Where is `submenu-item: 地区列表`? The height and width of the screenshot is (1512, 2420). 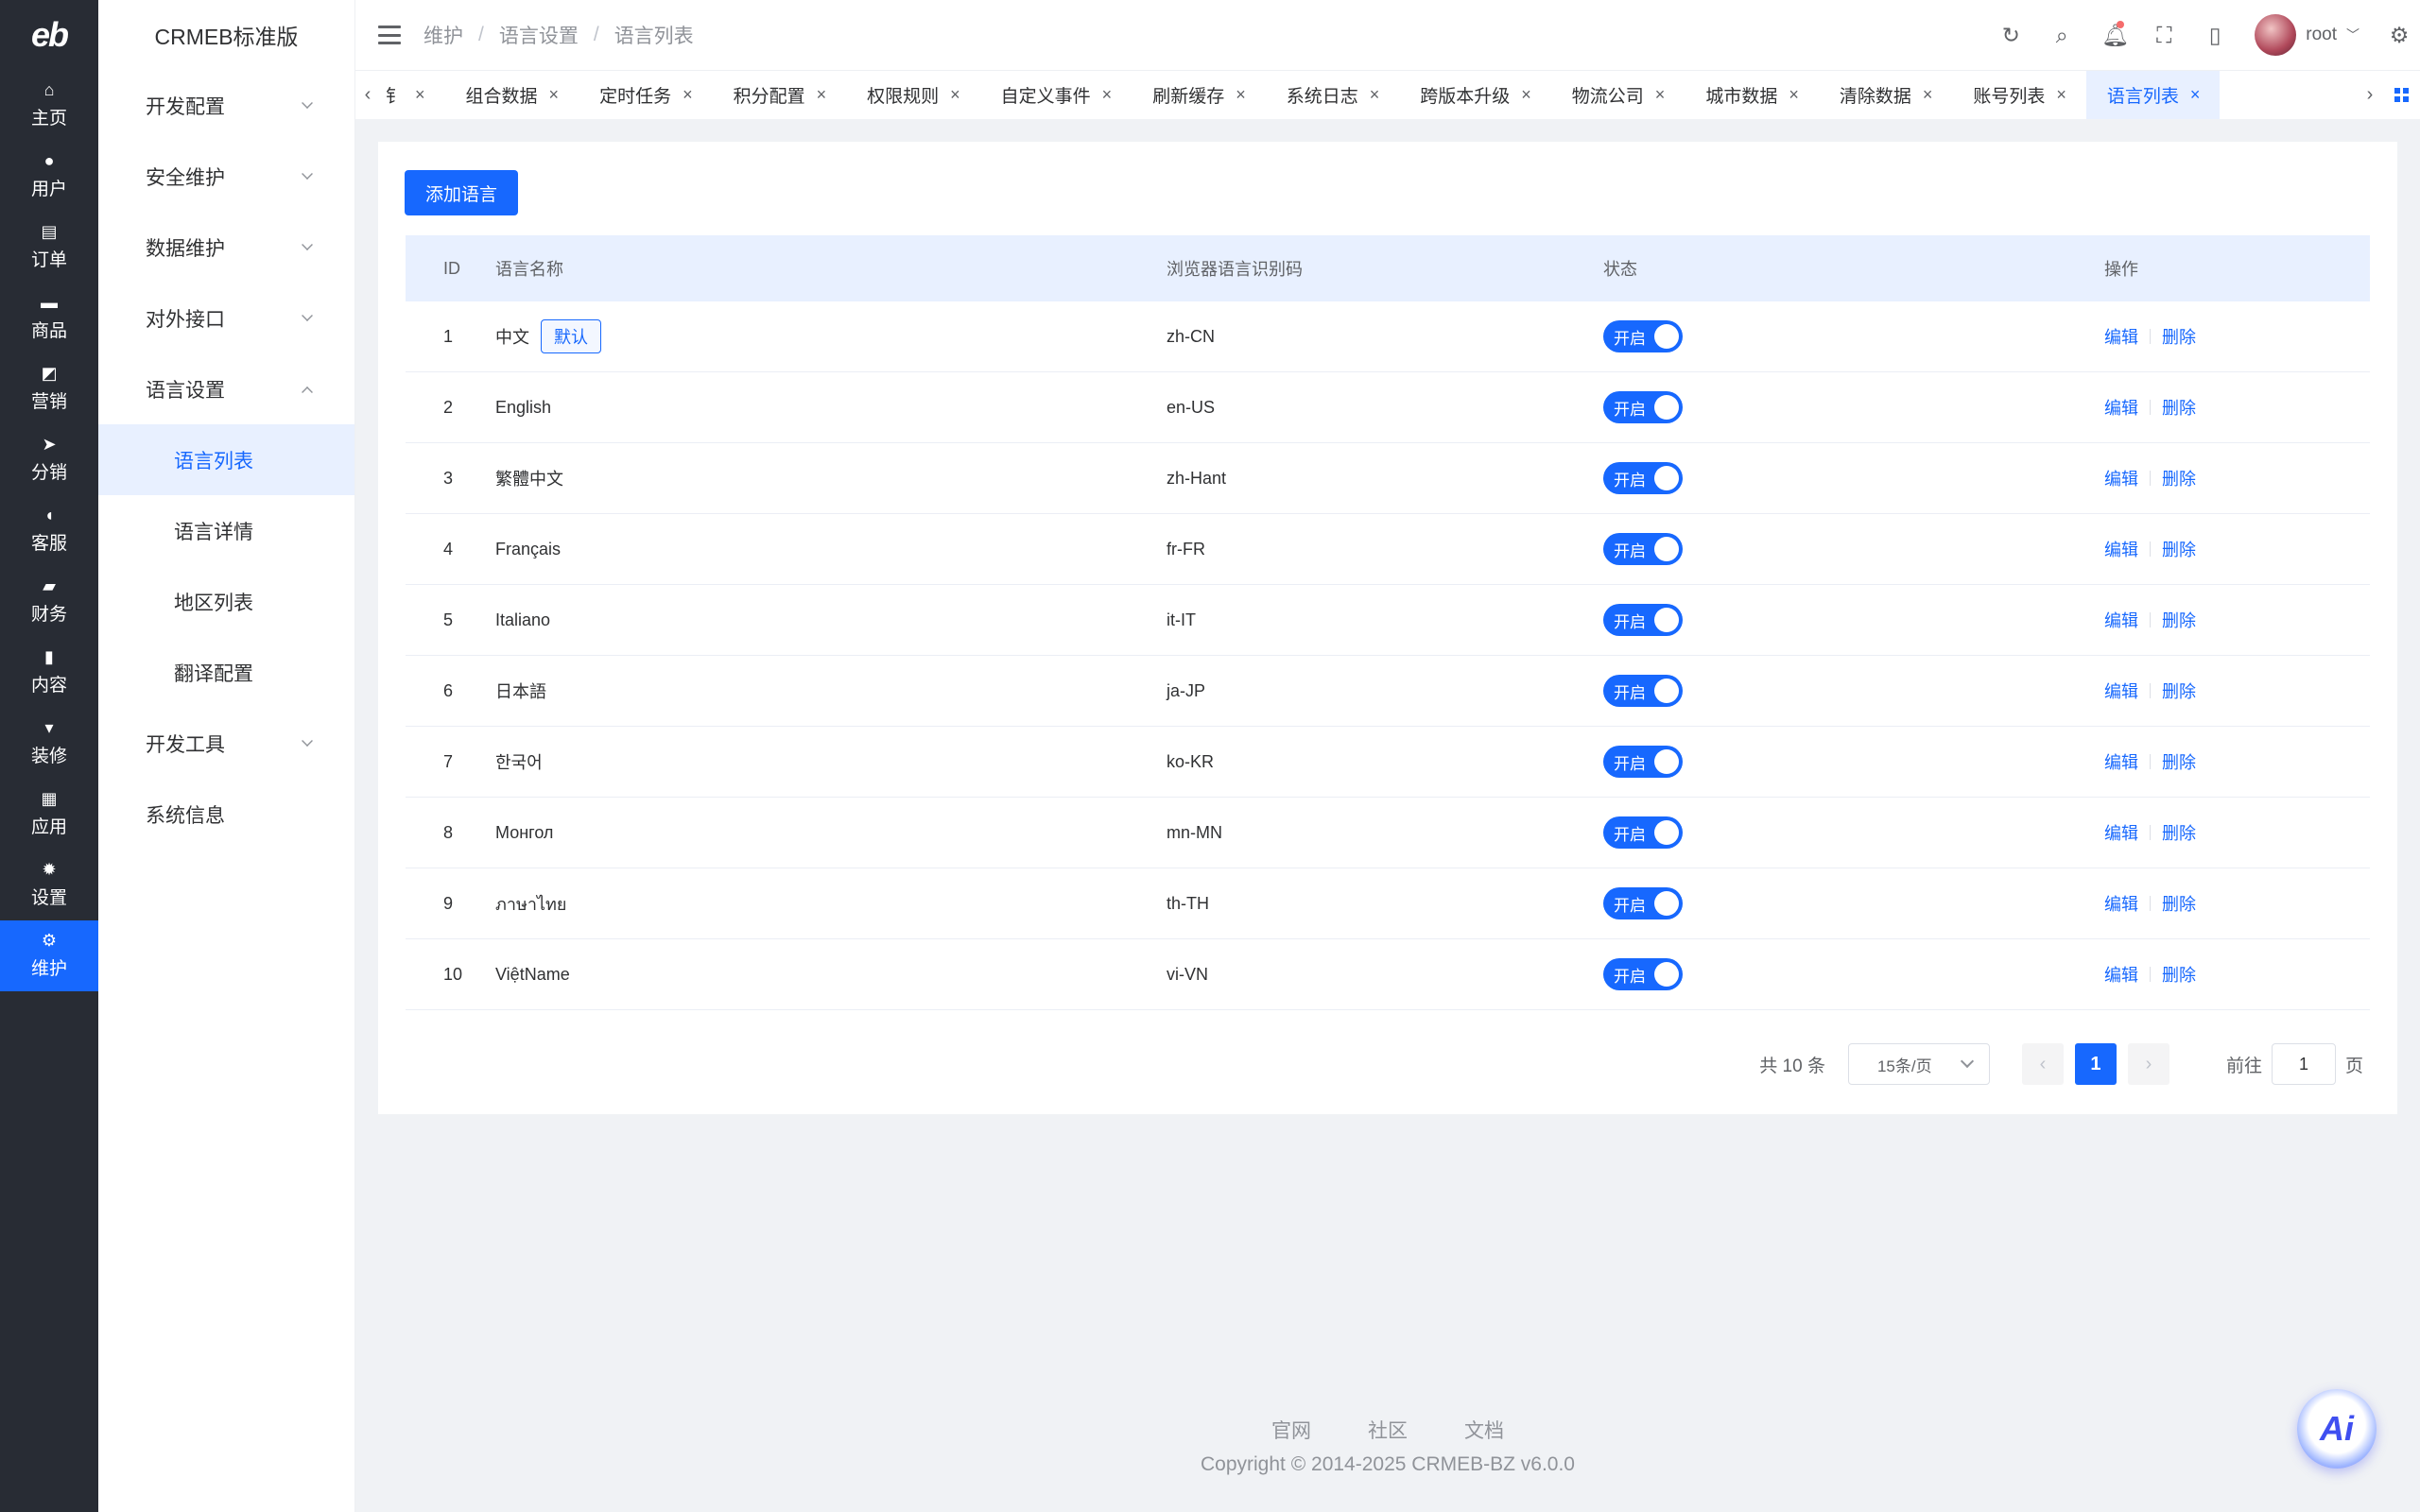
submenu-item: 地区列表 is located at coordinates (226, 601).